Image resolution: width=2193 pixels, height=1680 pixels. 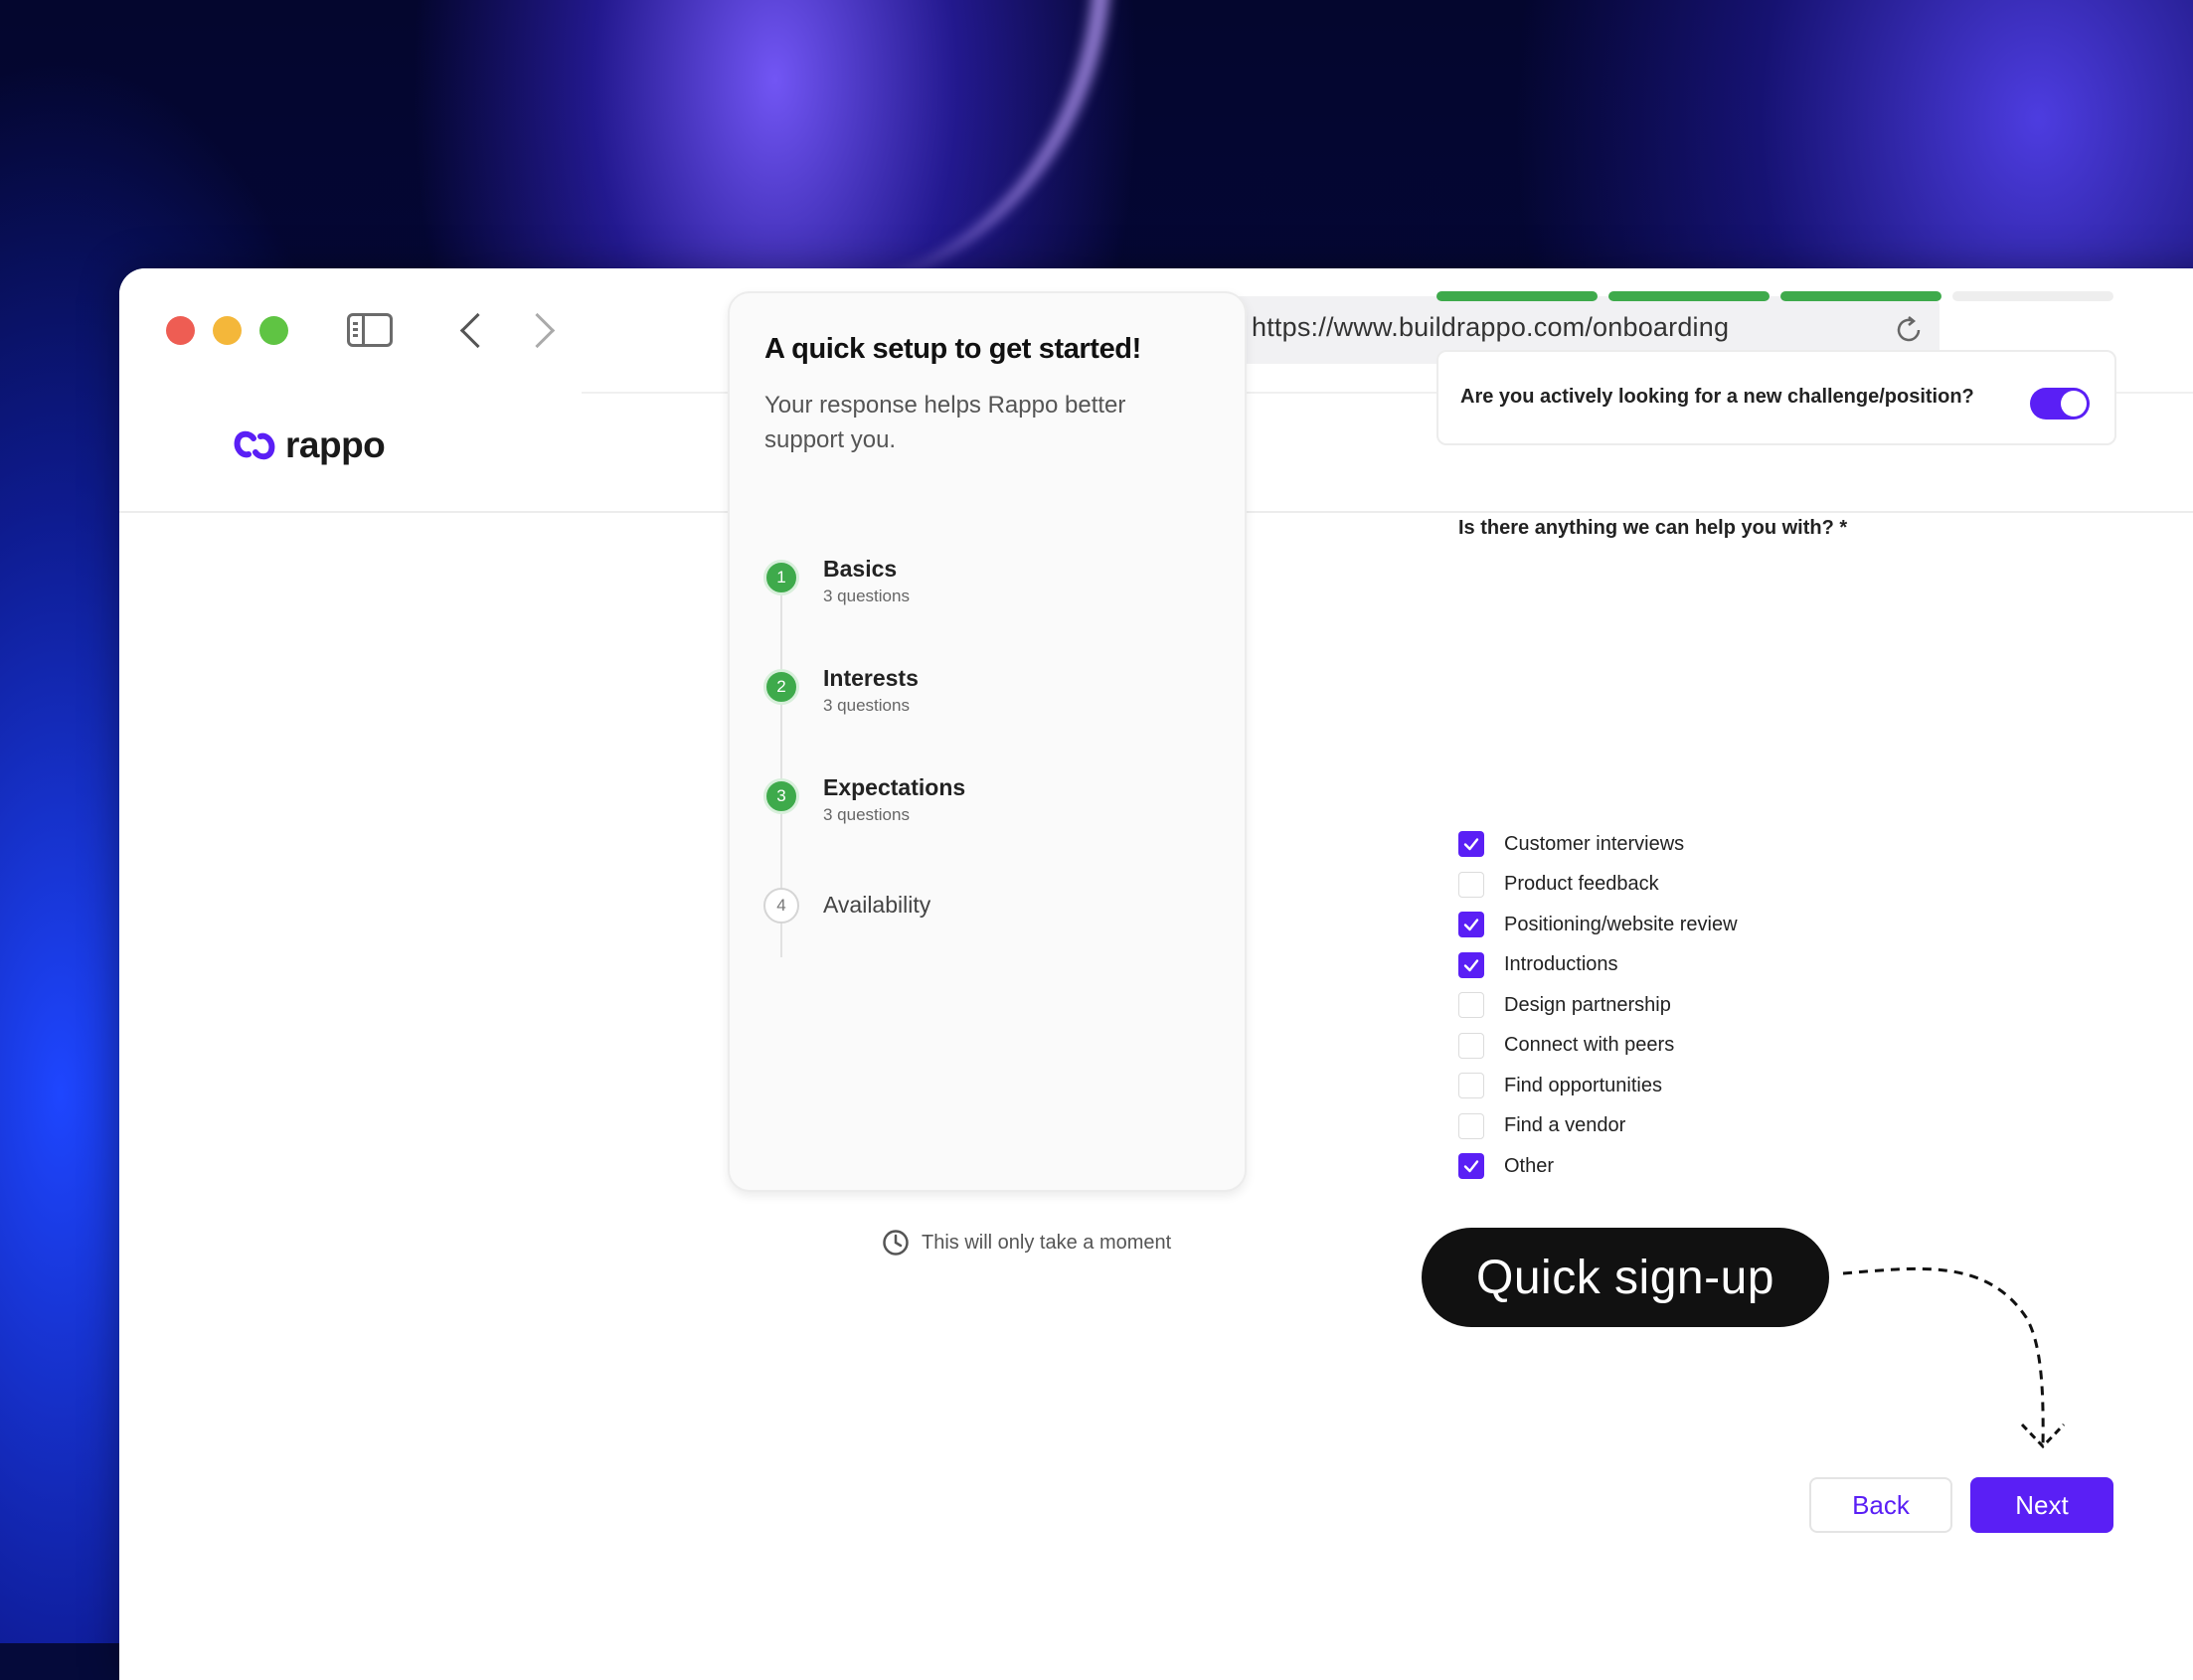 What do you see at coordinates (894, 787) in the screenshot?
I see `step-label: Expectations` at bounding box center [894, 787].